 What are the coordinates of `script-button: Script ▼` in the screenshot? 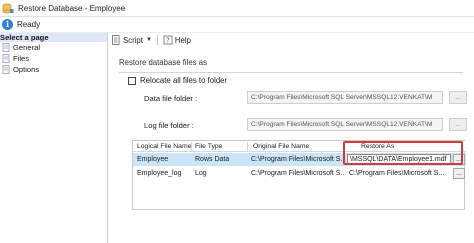 It's located at (131, 40).